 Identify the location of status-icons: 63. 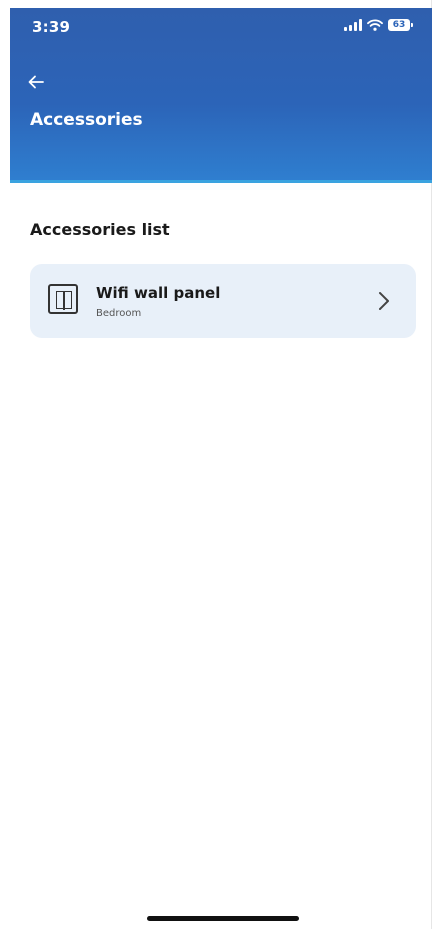
(378, 25).